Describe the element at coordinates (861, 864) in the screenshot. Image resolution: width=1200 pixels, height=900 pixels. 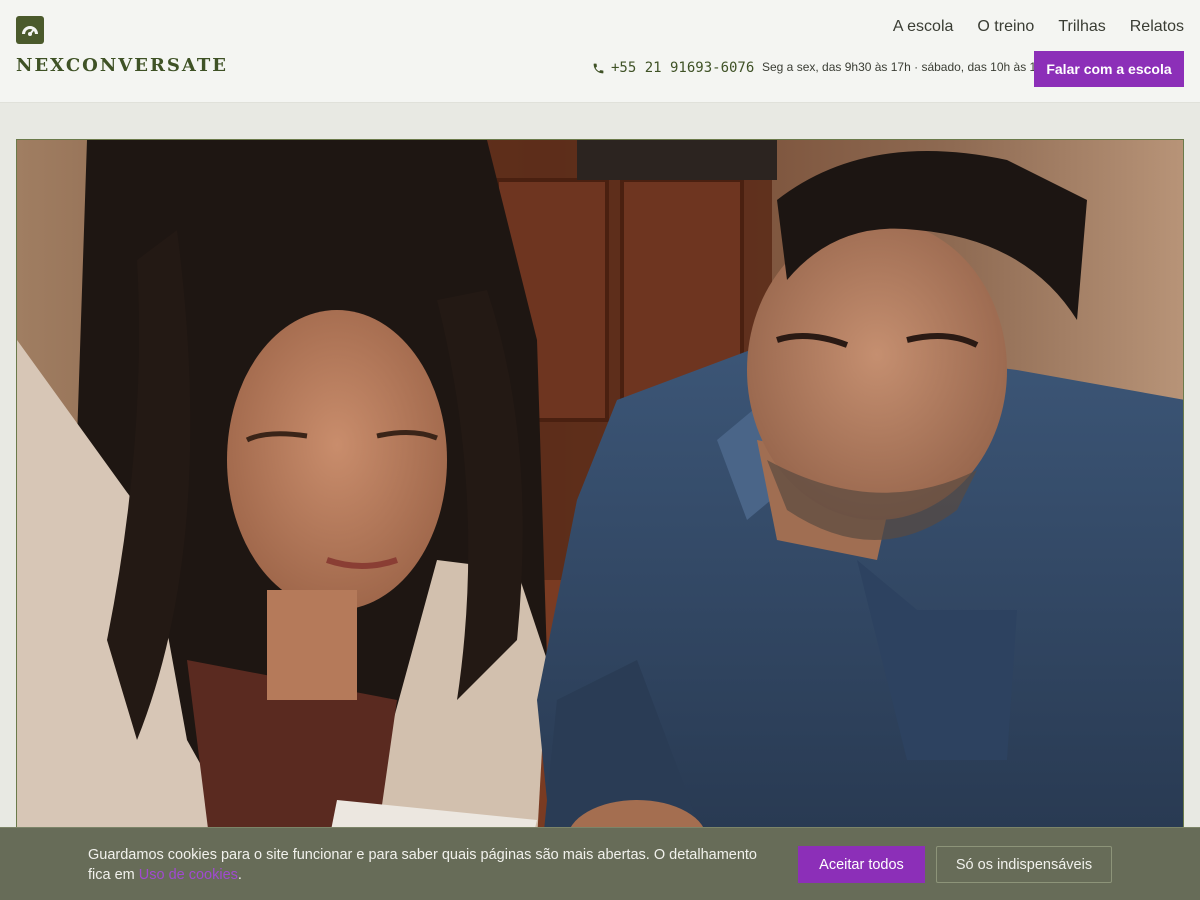
I see `accept-all-cookies-button: Aceitar todos` at that location.